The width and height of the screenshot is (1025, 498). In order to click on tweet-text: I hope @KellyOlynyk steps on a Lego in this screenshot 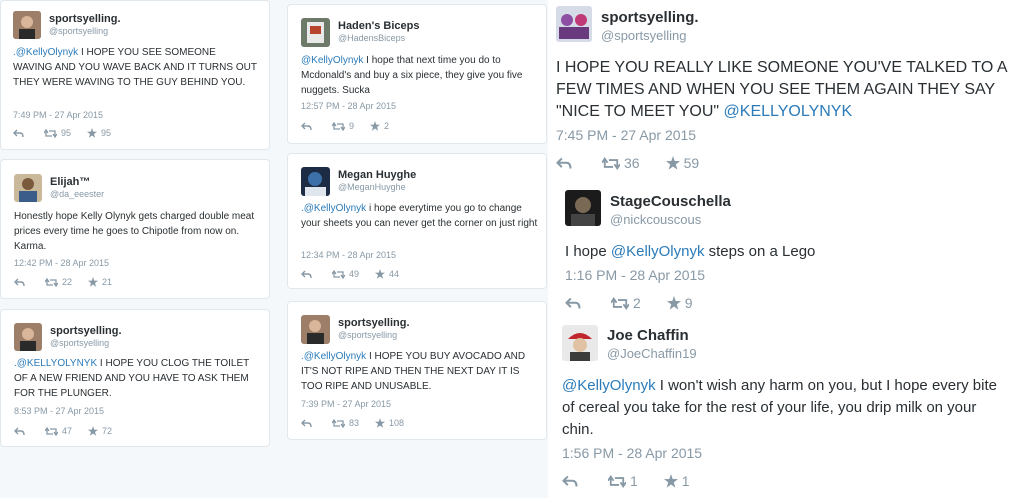, I will do `click(790, 252)`.